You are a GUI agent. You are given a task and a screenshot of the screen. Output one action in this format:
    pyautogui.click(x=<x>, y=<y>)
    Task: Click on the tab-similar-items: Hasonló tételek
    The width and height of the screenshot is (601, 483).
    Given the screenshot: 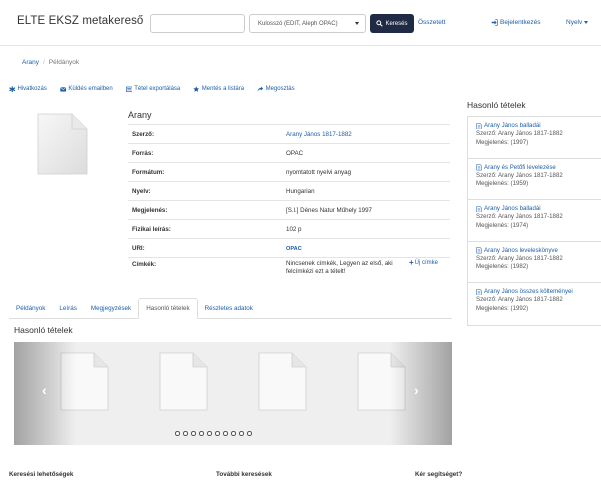 What is the action you would take?
    pyautogui.click(x=168, y=308)
    